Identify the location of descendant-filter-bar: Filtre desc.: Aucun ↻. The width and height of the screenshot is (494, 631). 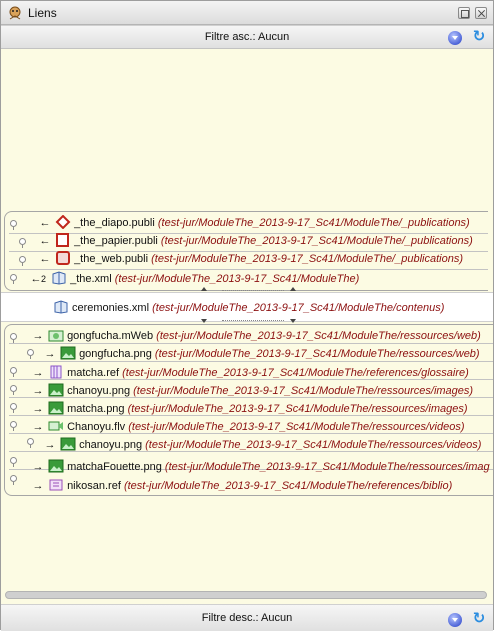
(247, 617).